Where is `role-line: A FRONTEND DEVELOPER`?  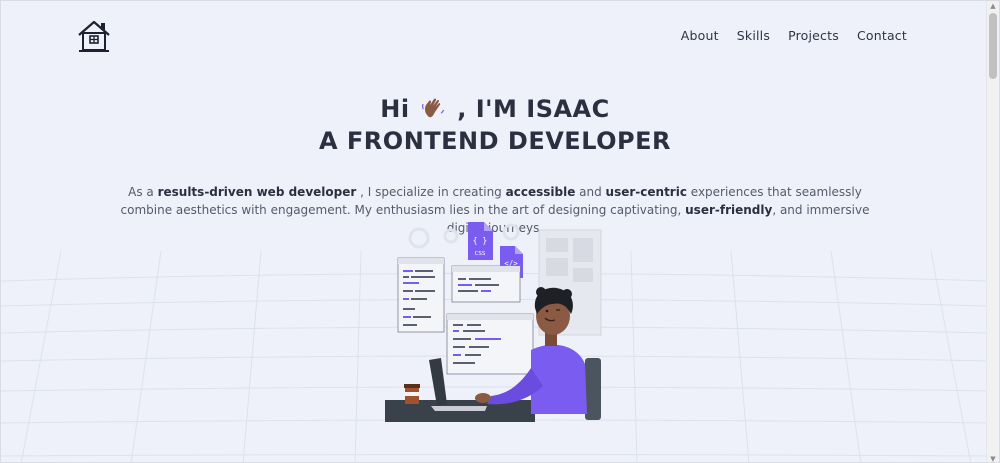
role-line: A FRONTEND DEVELOPER is located at coordinates (494, 141).